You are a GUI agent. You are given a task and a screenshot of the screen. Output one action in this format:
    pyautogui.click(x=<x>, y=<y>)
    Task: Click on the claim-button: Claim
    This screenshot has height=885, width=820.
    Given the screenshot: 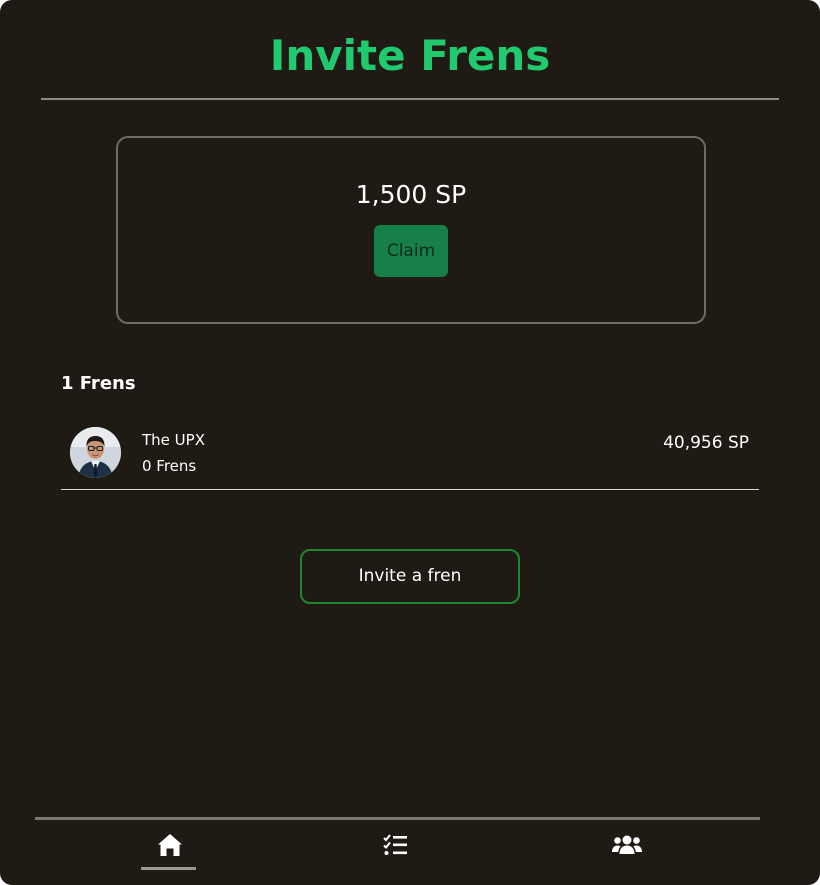 What is the action you would take?
    pyautogui.click(x=411, y=251)
    